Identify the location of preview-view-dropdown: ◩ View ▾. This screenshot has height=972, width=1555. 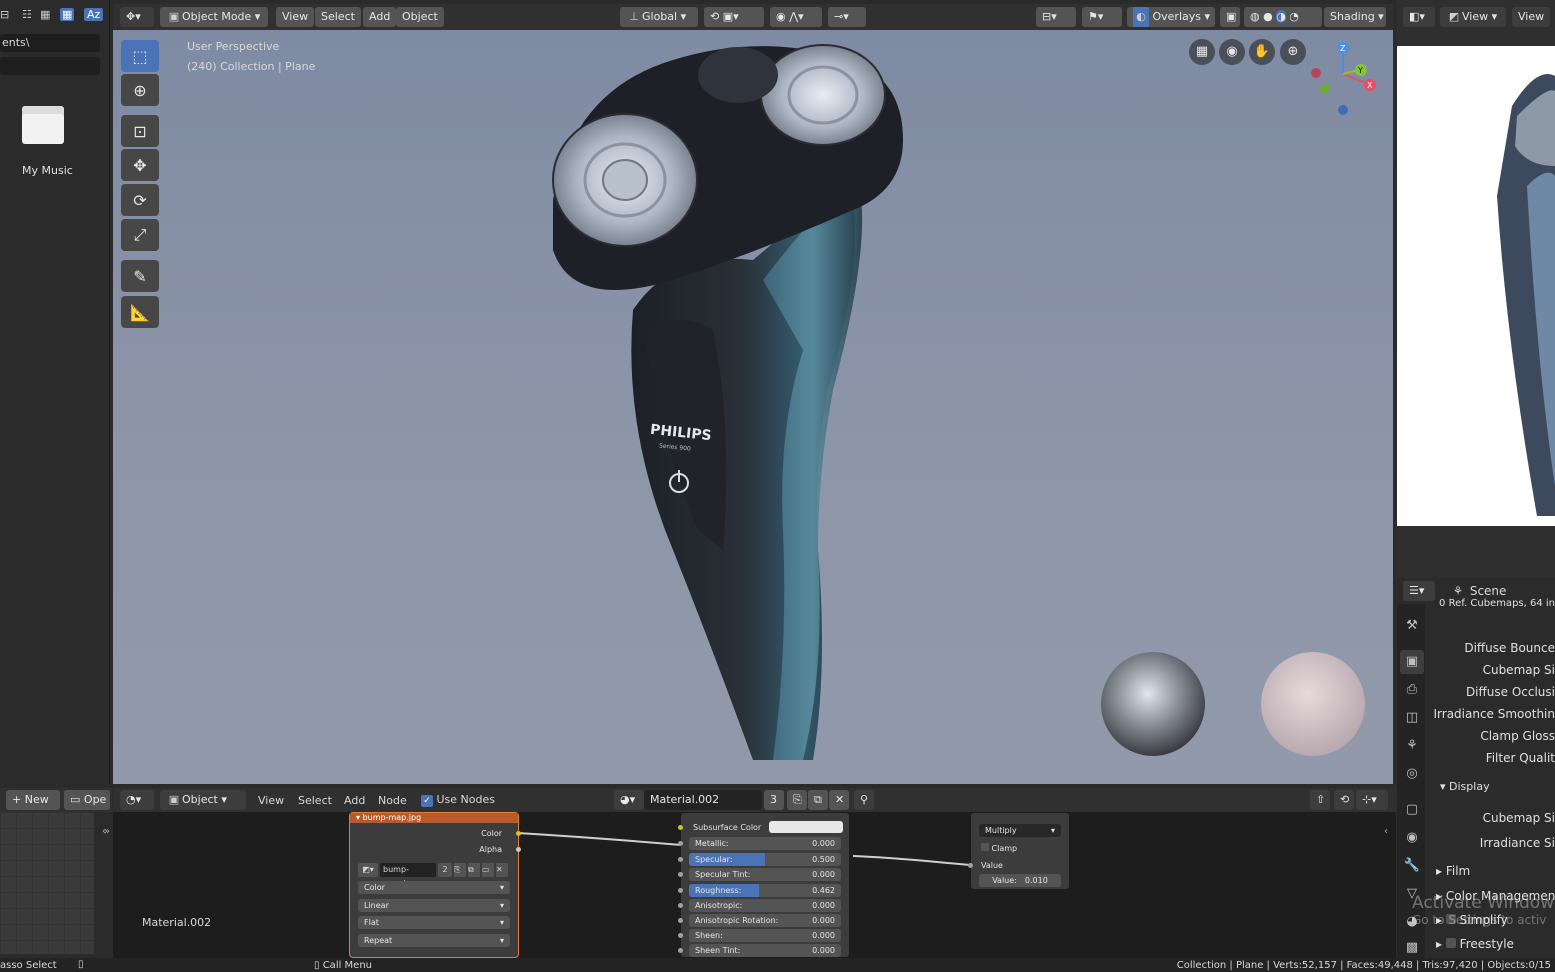
(1473, 17).